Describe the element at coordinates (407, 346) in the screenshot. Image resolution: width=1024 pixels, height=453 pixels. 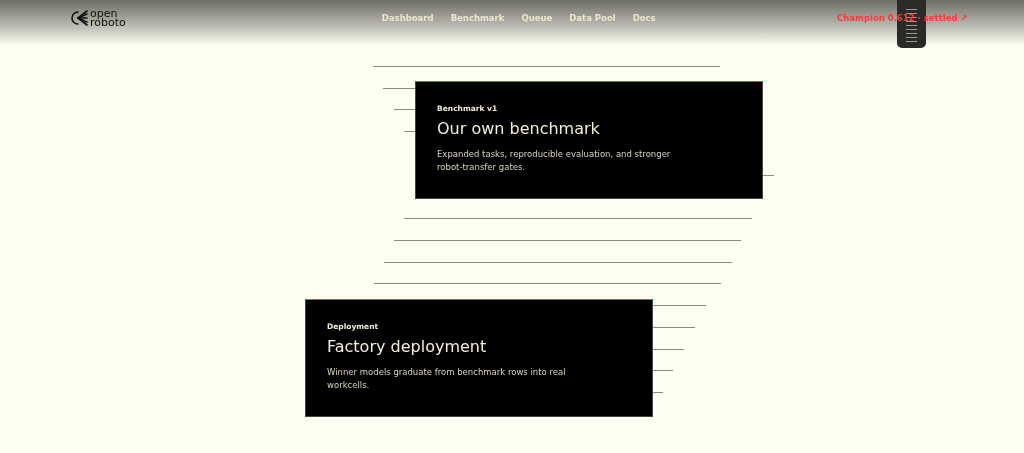
I see `card-title: Factory deployment` at that location.